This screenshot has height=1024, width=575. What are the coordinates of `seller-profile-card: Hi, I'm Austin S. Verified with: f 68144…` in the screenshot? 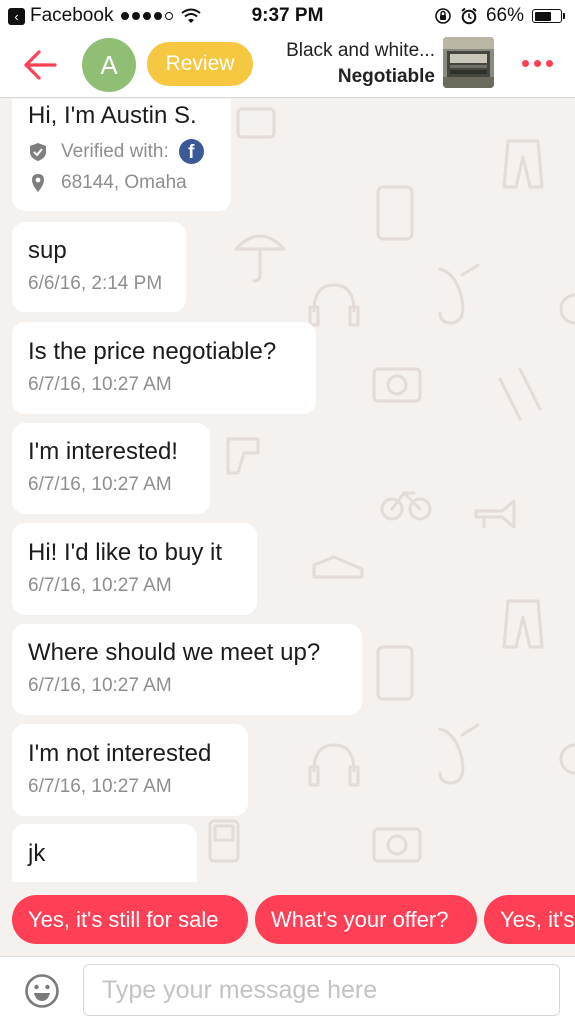 It's located at (121, 155).